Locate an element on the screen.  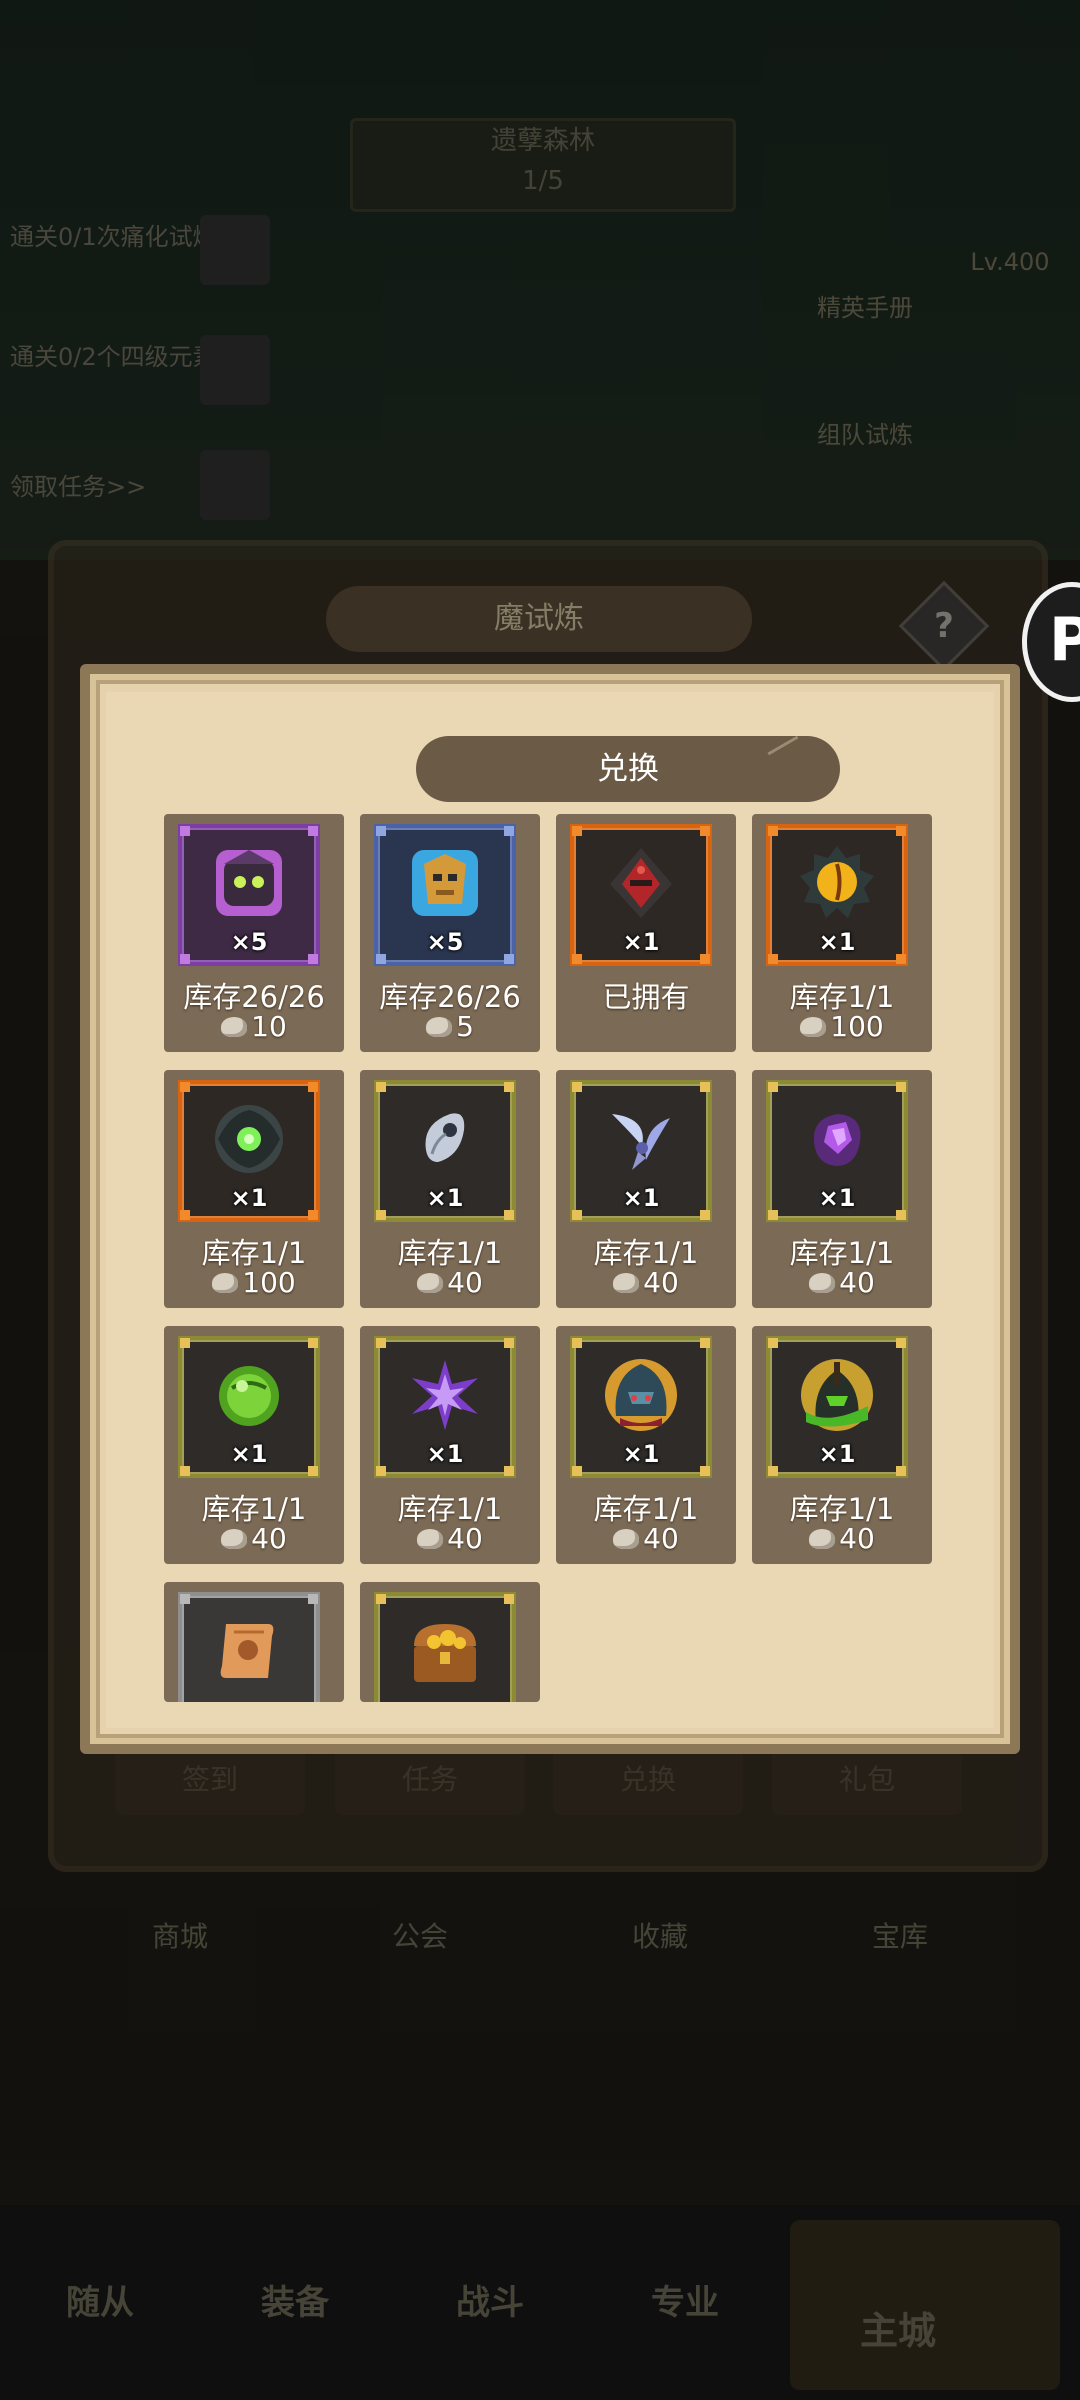
item-quantity: ×5 is located at coordinates (249, 942).